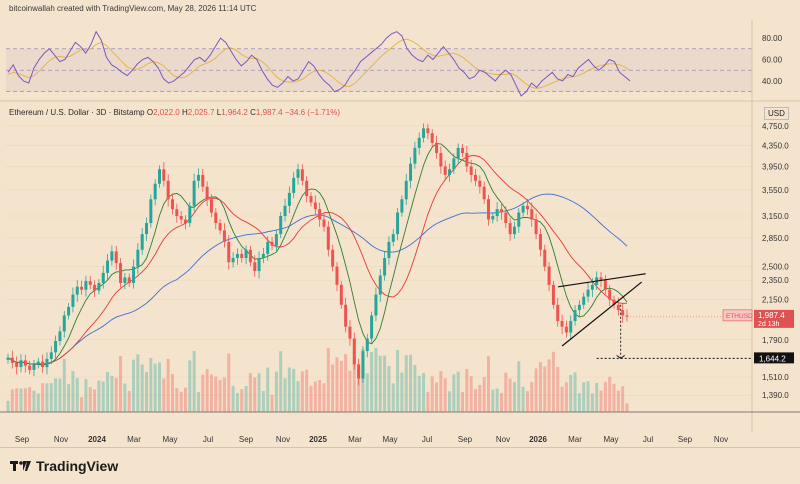 This screenshot has height=484, width=800. Describe the element at coordinates (775, 395) in the screenshot. I see `price-tick-label: 1,390.0` at that location.